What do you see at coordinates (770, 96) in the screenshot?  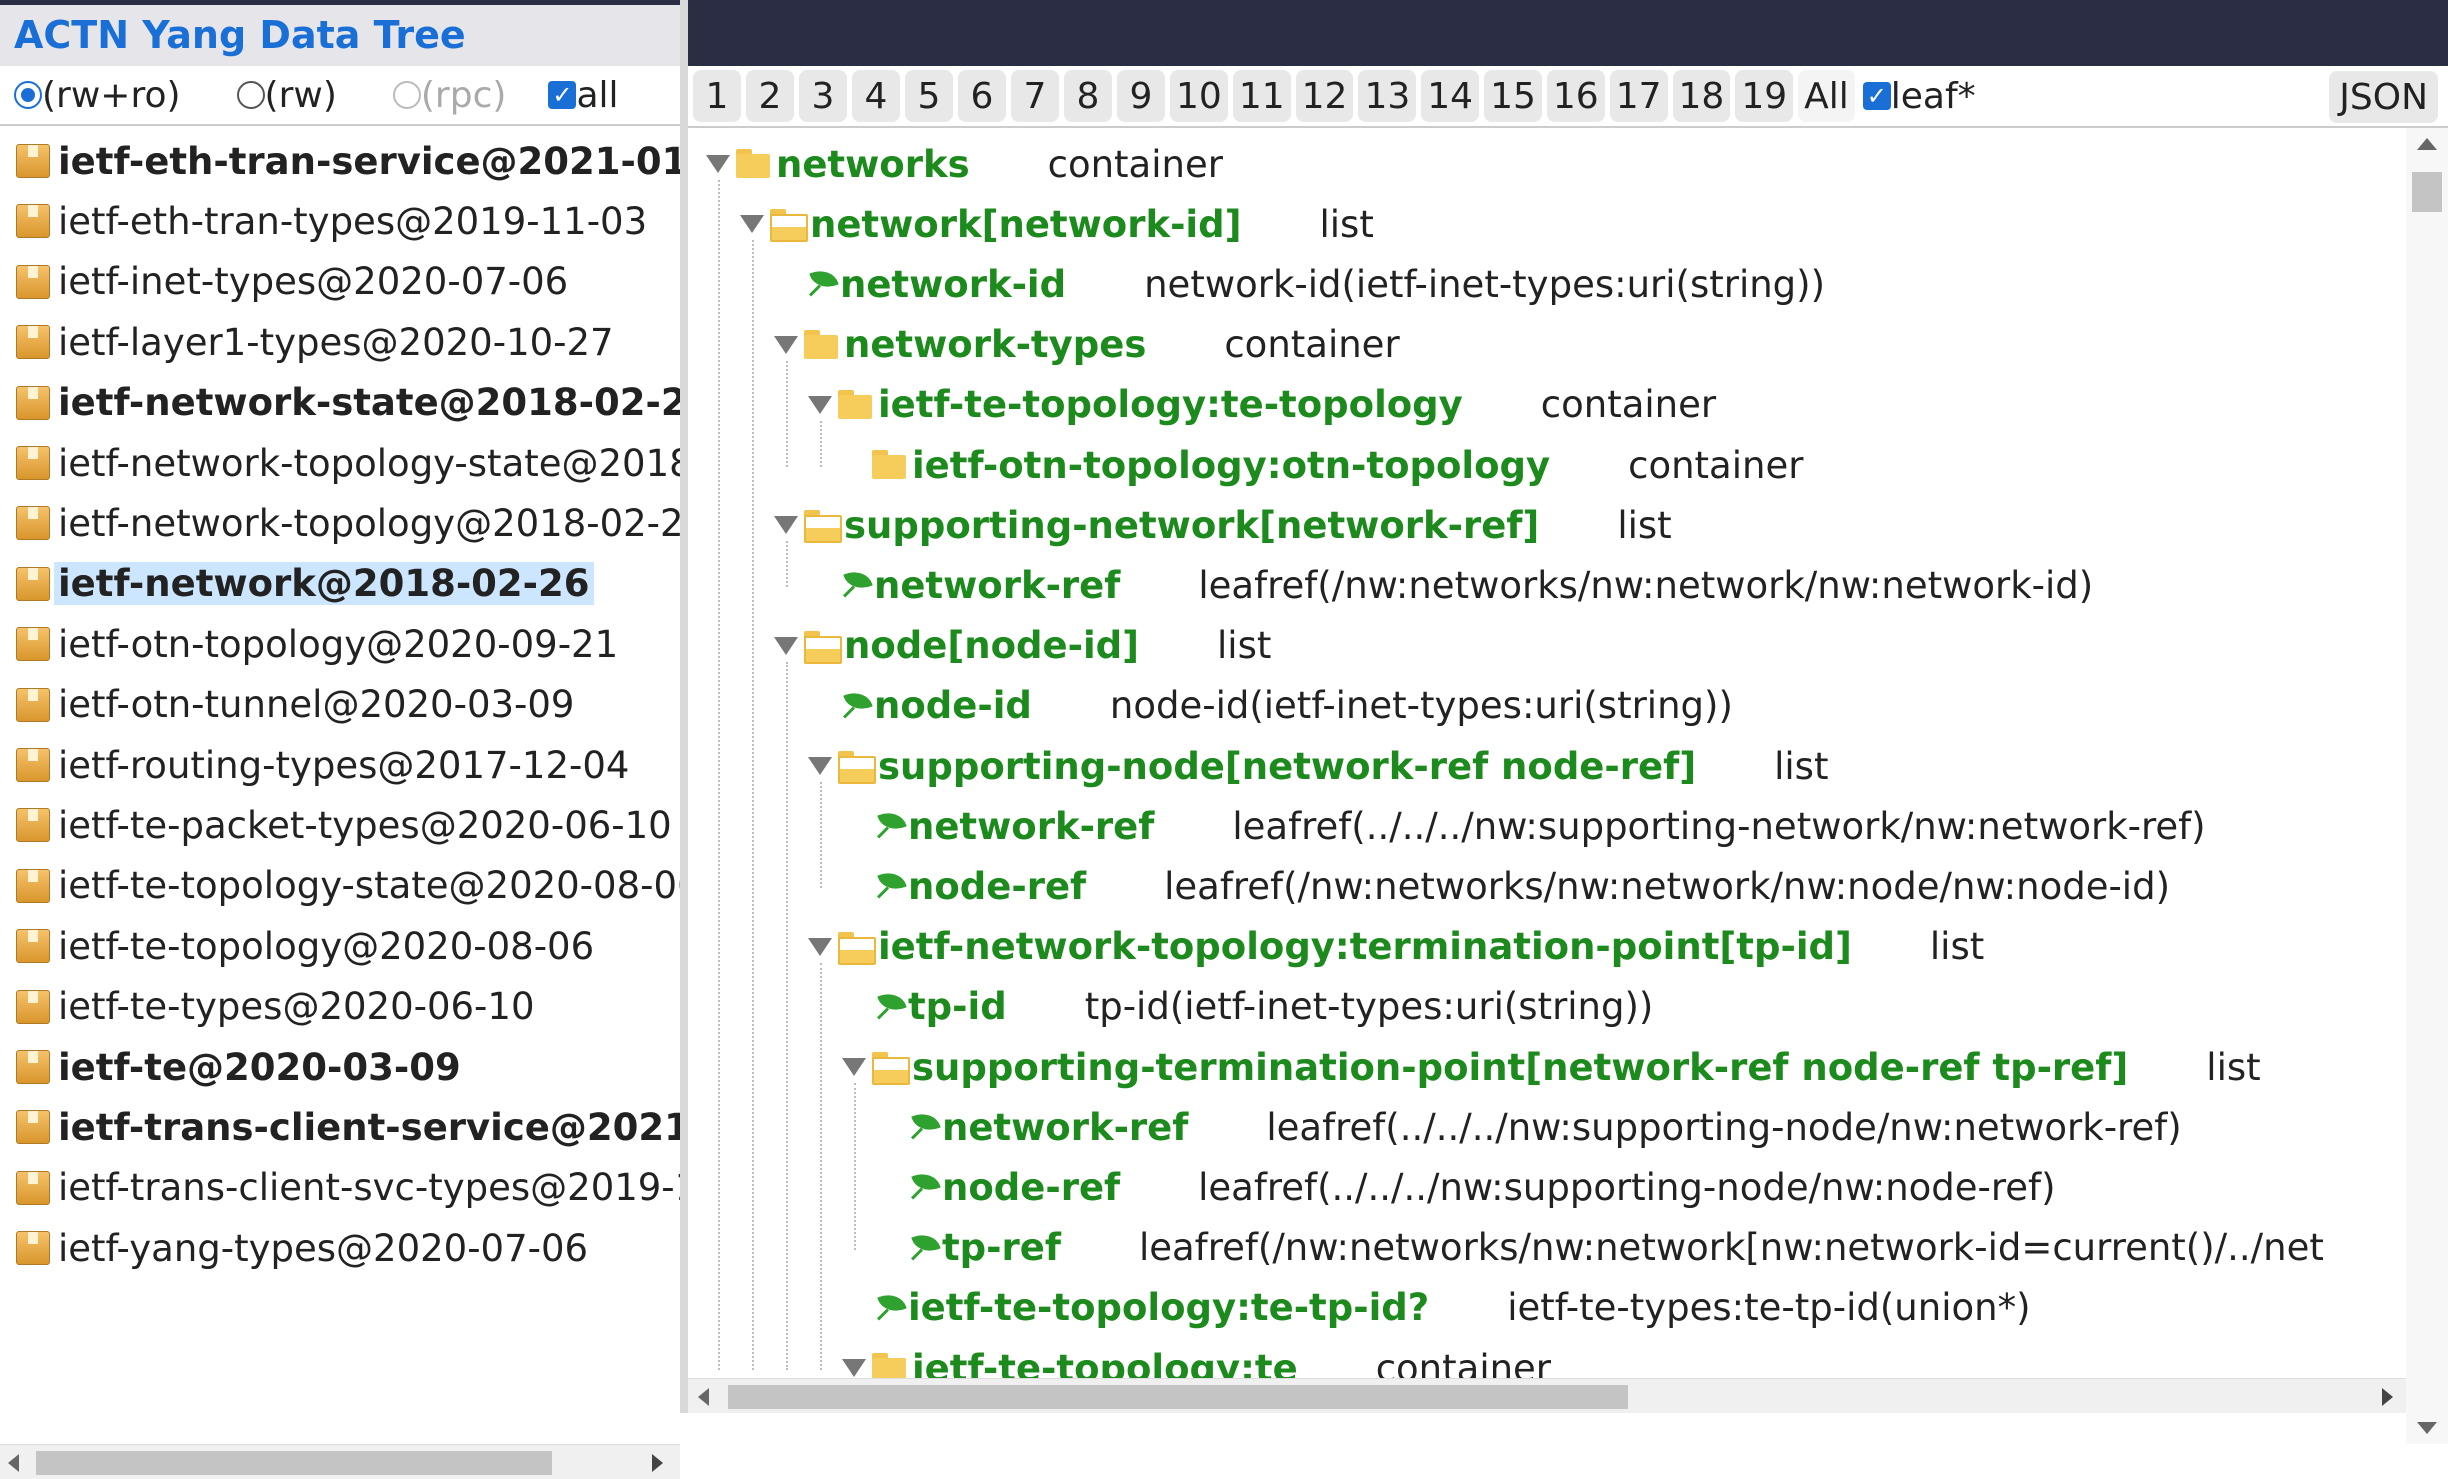 I see `level-button-2: 2` at bounding box center [770, 96].